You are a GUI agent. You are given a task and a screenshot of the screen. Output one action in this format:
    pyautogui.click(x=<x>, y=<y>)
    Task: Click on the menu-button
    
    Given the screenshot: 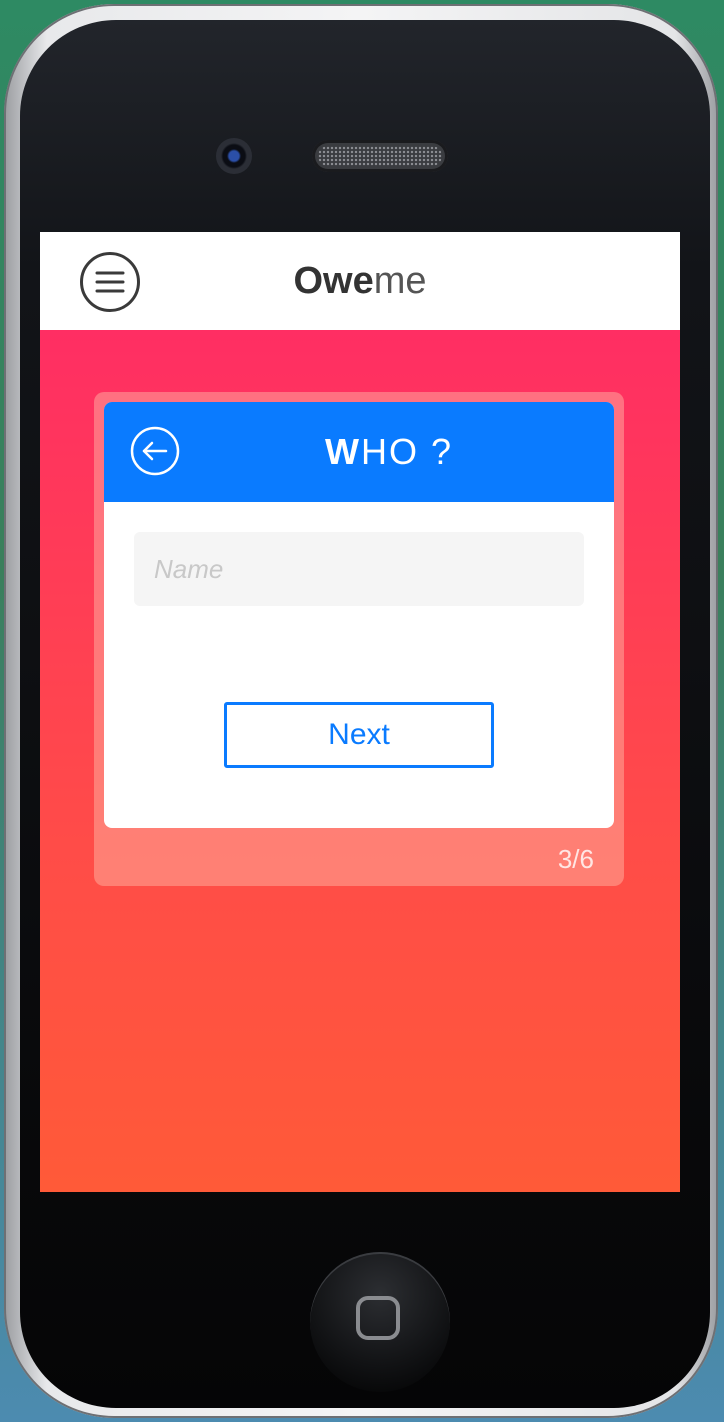 What is the action you would take?
    pyautogui.click(x=110, y=282)
    